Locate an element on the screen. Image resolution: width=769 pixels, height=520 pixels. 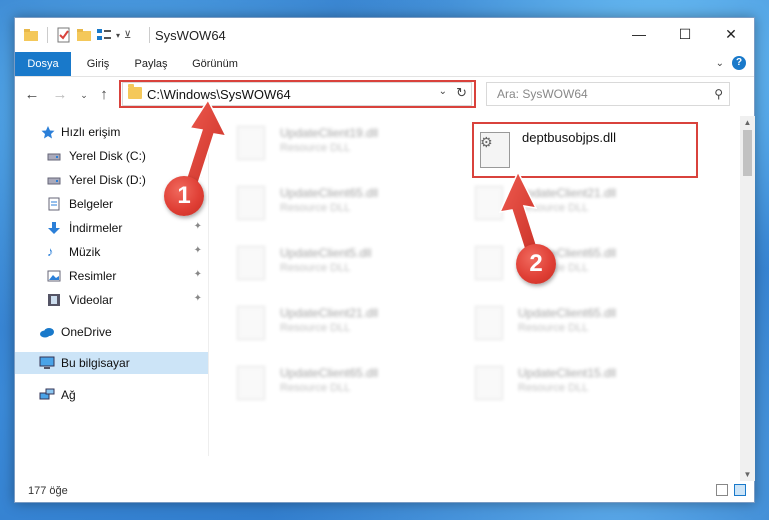
videos-icon is located at coordinates (54, 300).